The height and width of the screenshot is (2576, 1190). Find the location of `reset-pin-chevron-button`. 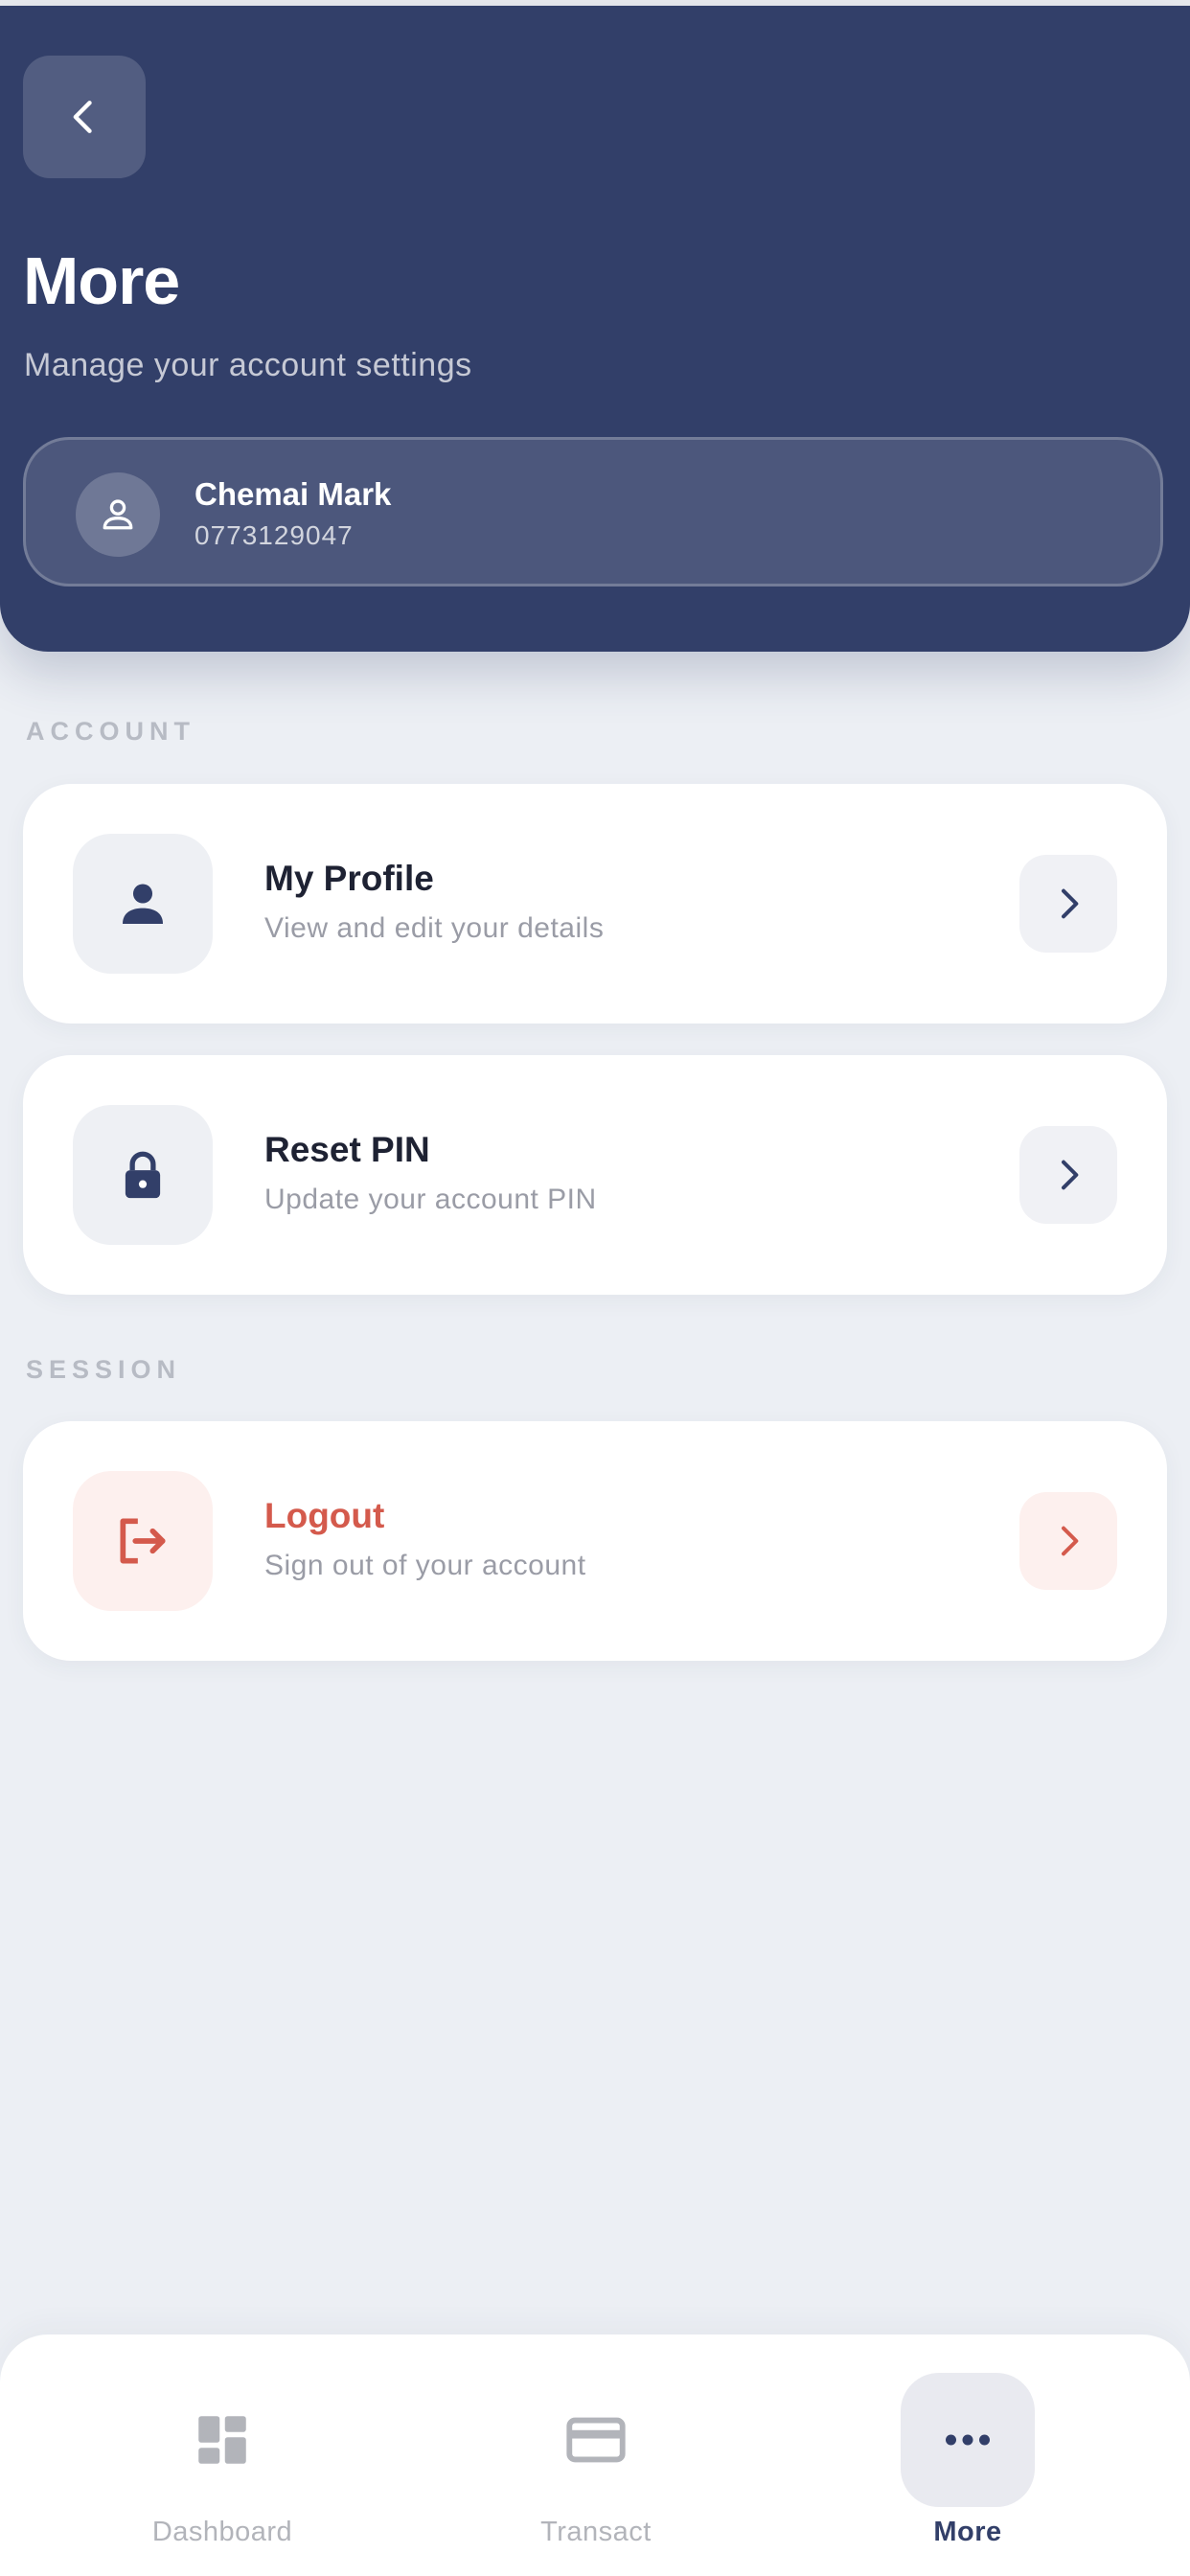

reset-pin-chevron-button is located at coordinates (1068, 1175).